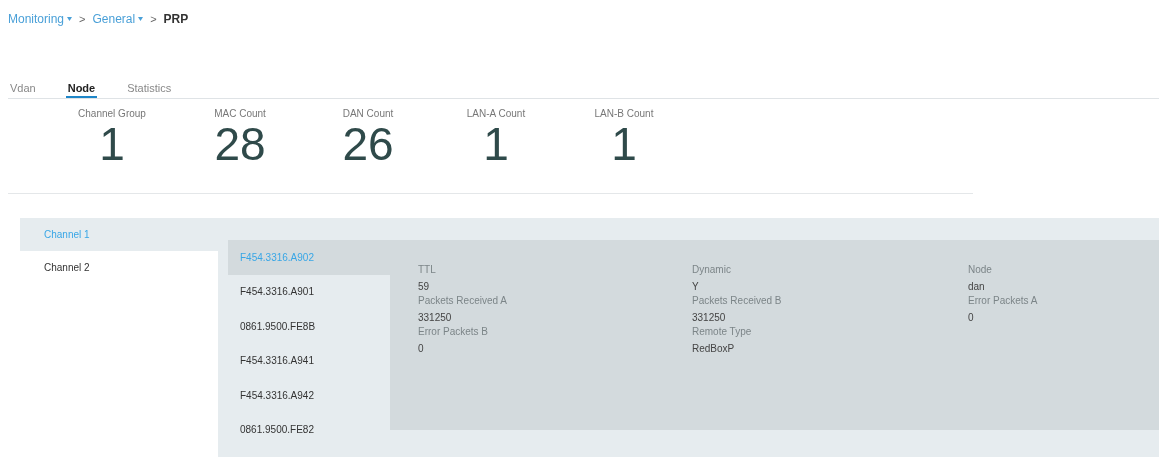  What do you see at coordinates (309, 360) in the screenshot?
I see `mac-item: F454.3316.A941` at bounding box center [309, 360].